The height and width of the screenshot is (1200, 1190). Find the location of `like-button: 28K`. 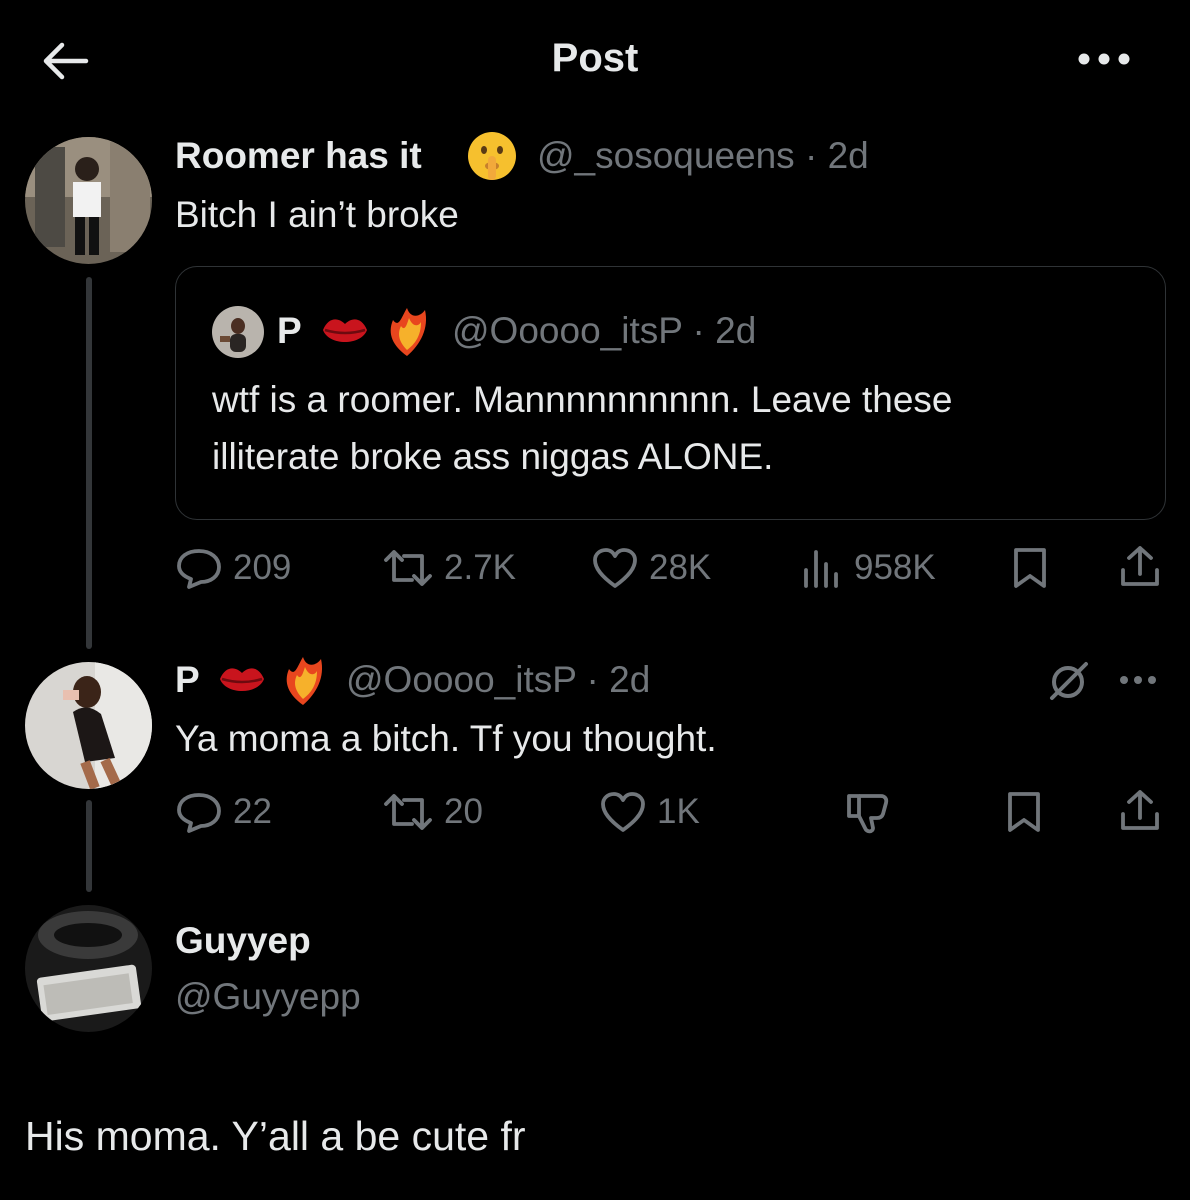

like-button: 28K is located at coordinates (651, 568).